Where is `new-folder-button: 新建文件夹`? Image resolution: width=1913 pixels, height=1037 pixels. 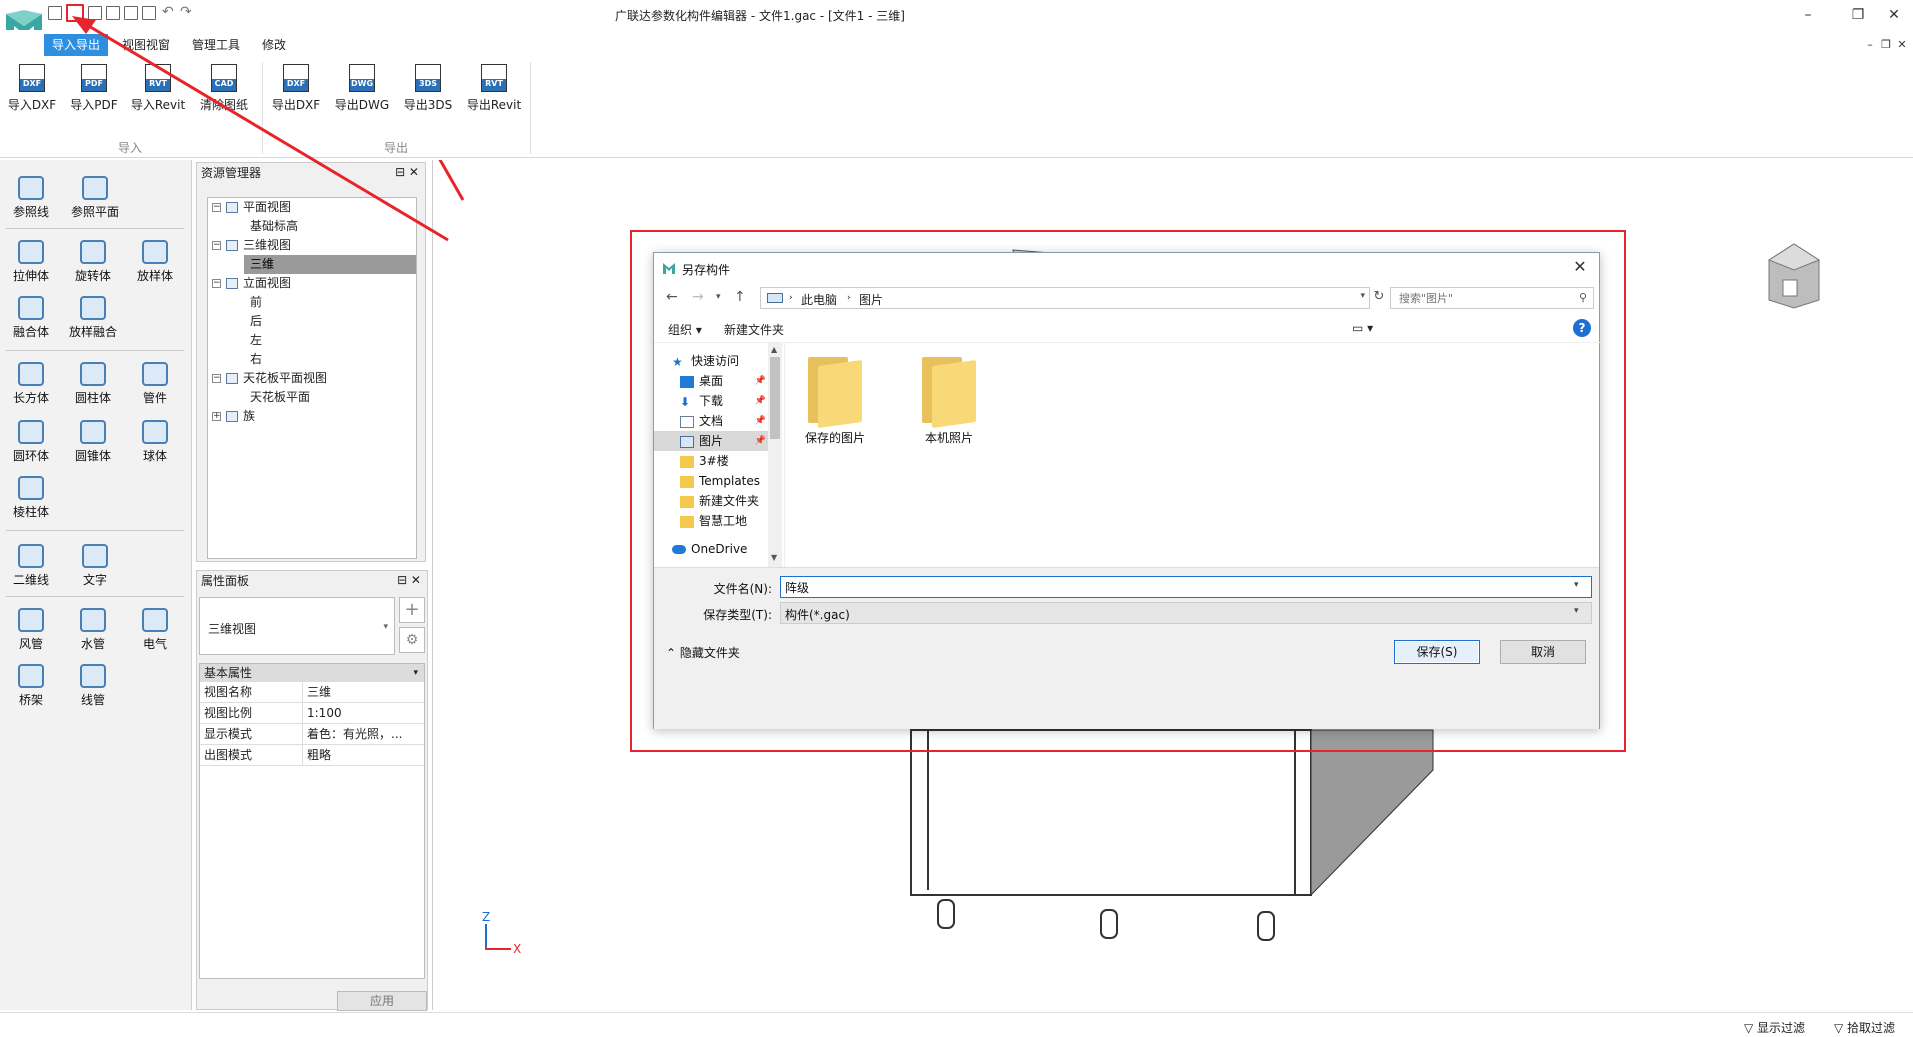
new-folder-button: 新建文件夹 is located at coordinates (754, 329).